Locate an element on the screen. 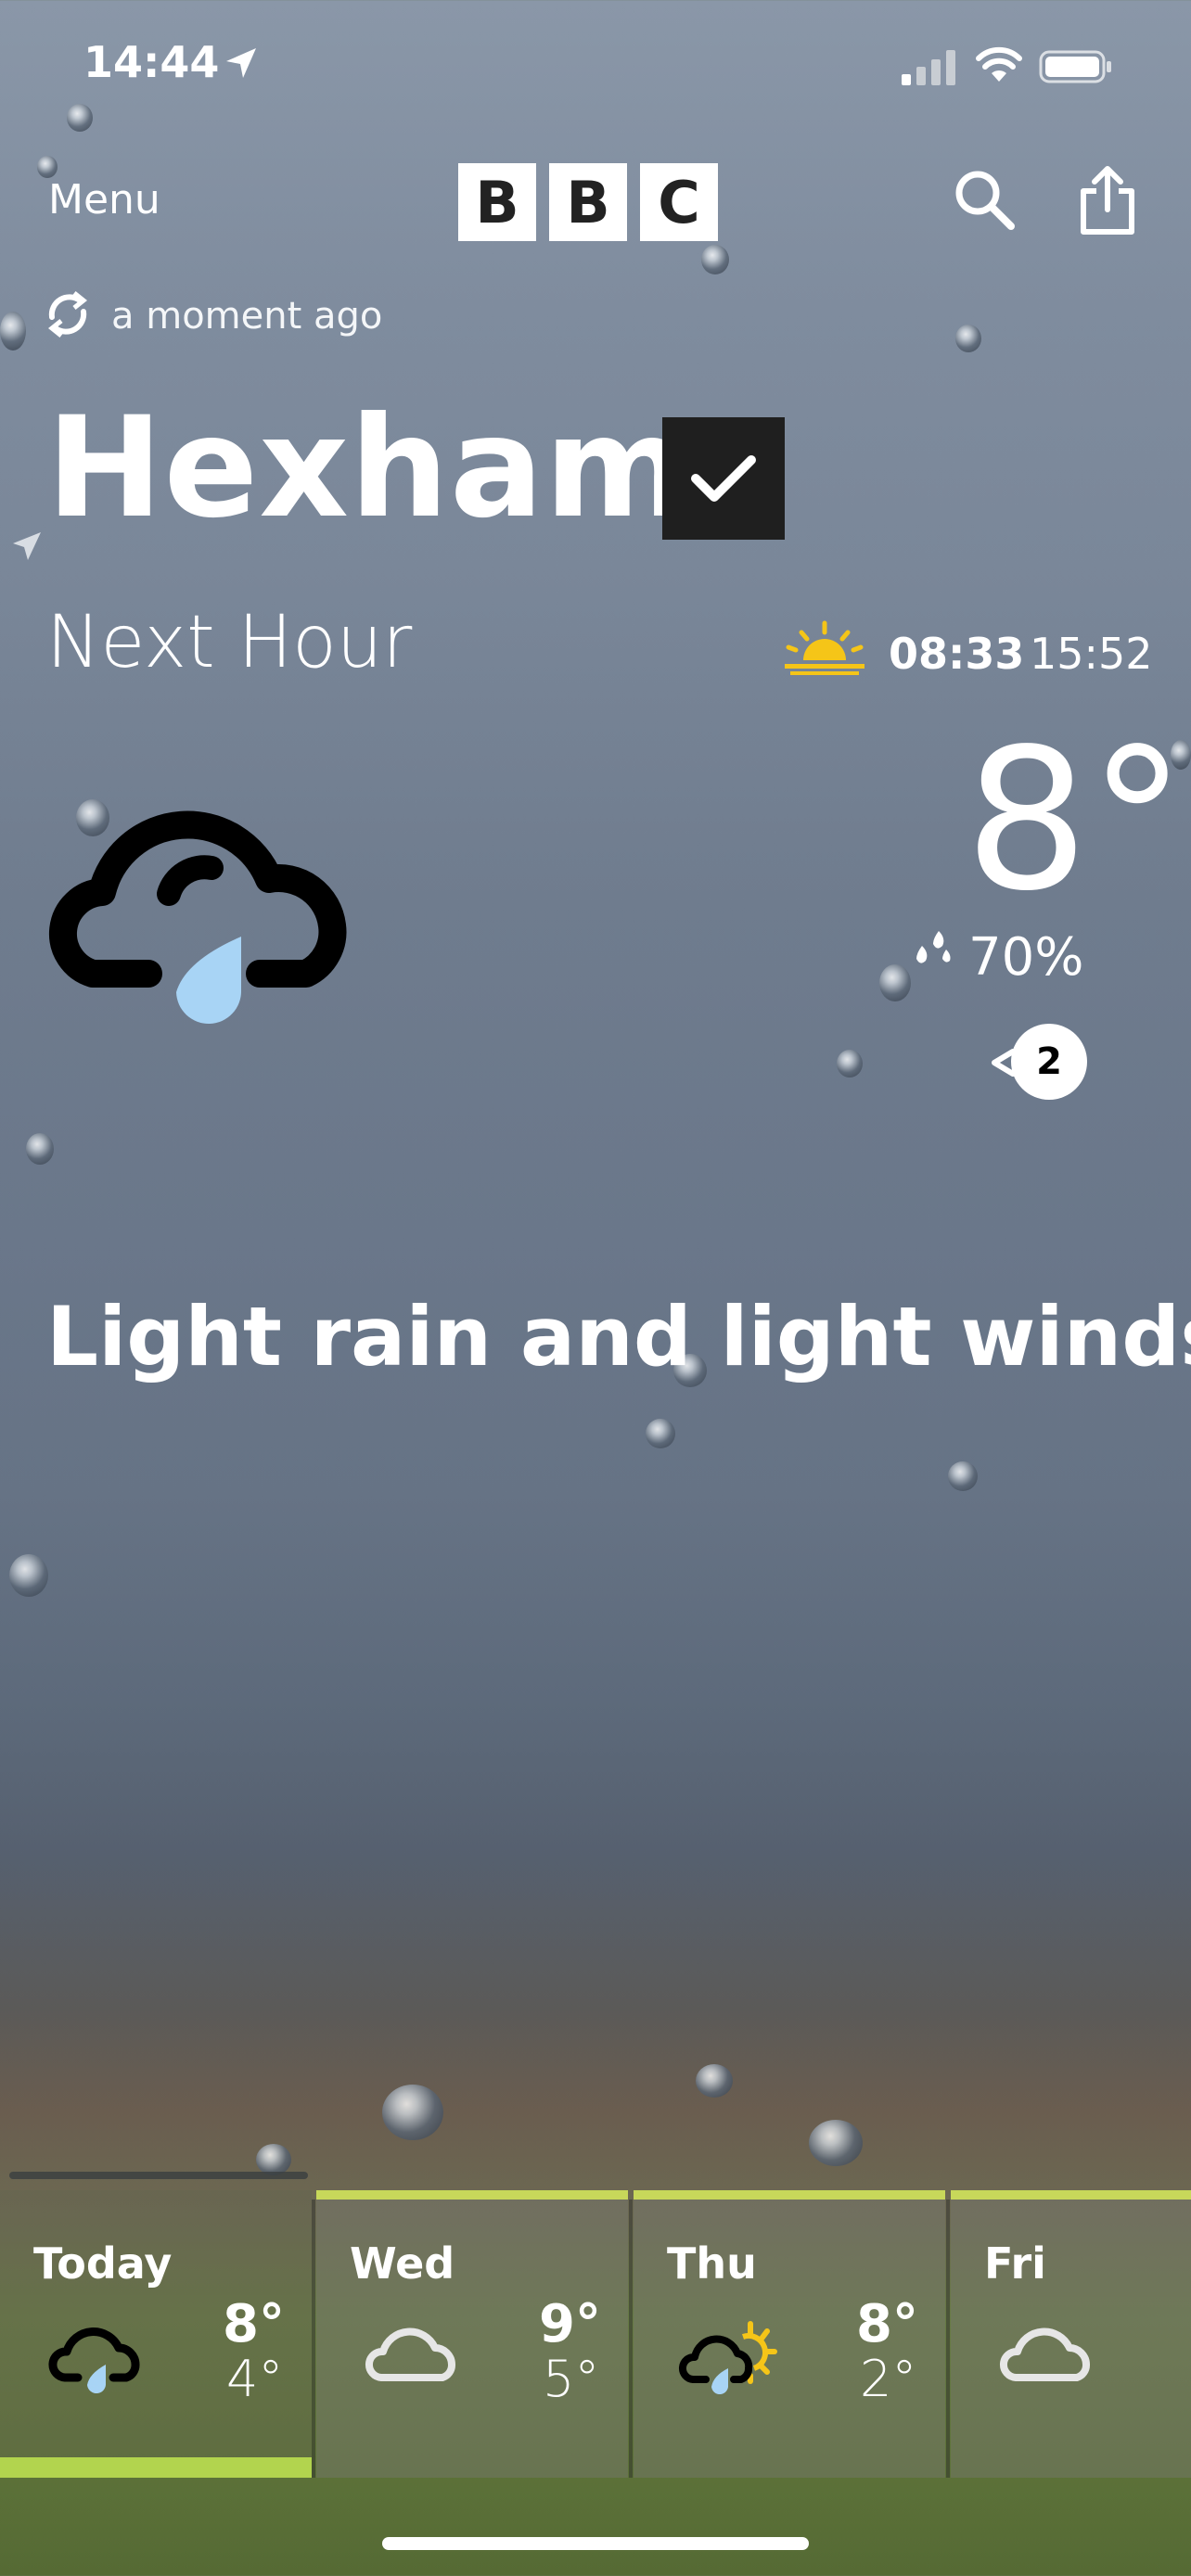 The height and width of the screenshot is (2576, 1191). logo-letter: C is located at coordinates (679, 202).